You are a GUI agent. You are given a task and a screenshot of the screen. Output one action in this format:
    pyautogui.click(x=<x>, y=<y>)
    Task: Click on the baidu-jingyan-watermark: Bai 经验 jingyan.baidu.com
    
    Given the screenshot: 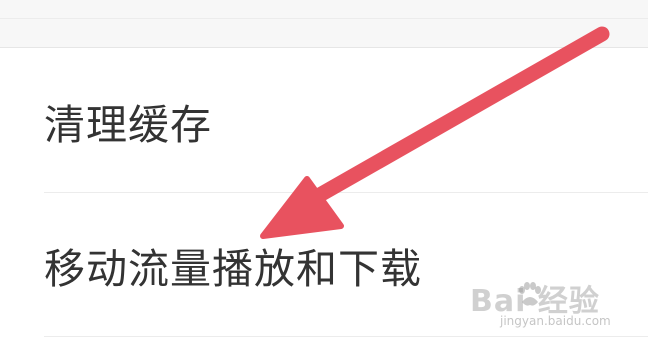 What is the action you would take?
    pyautogui.click(x=555, y=306)
    